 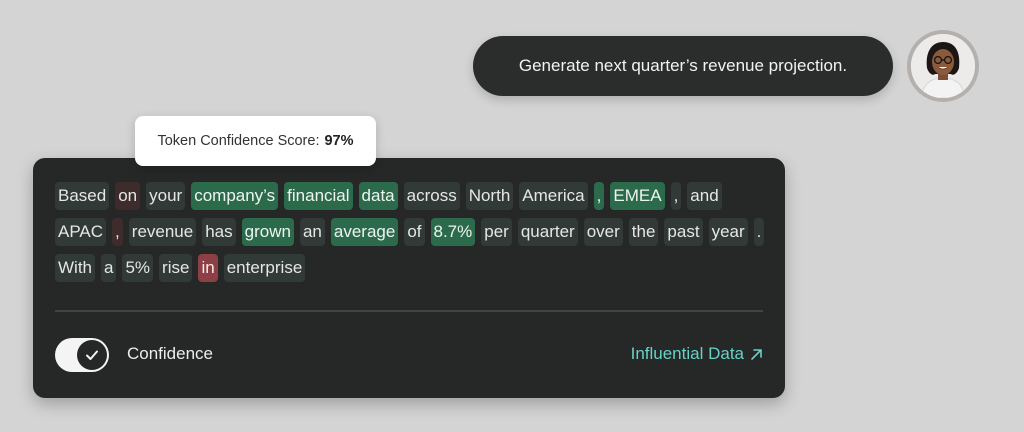 I want to click on arrow-up-right-icon, so click(x=756, y=354).